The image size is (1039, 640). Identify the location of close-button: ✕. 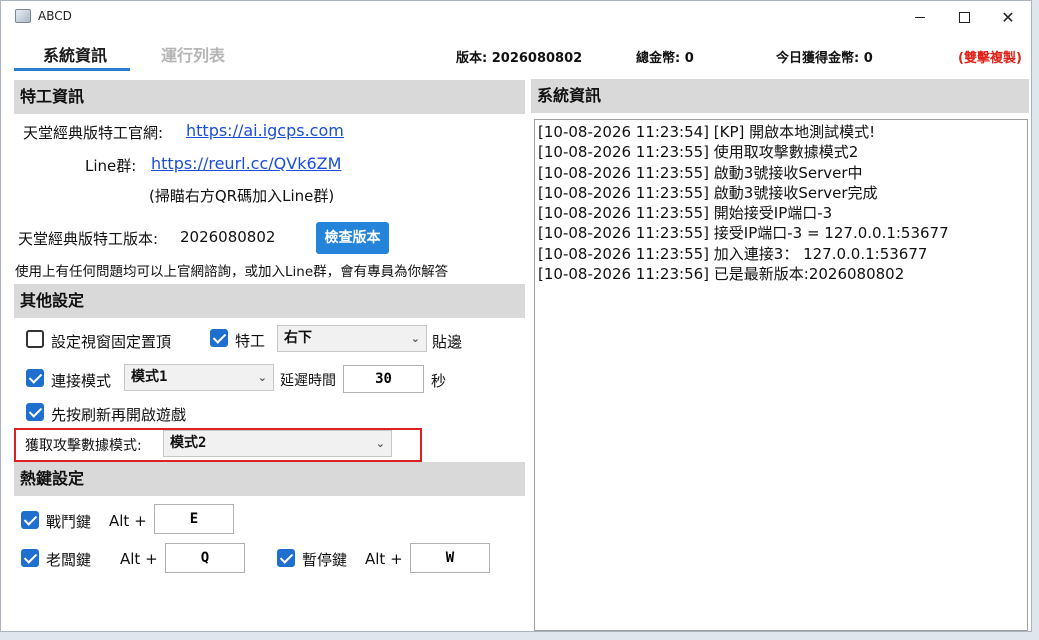
(1008, 17).